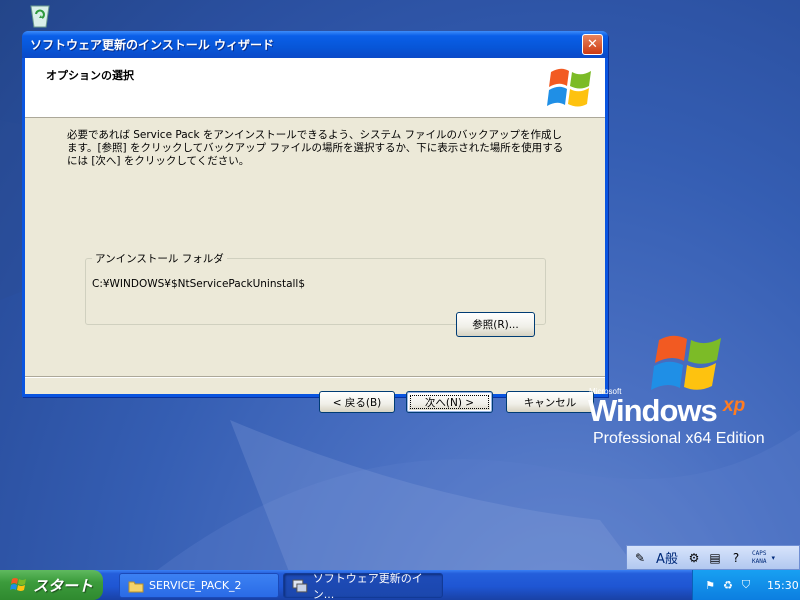  Describe the element at coordinates (90, 75) in the screenshot. I see `page-title: オプションの選択` at that location.